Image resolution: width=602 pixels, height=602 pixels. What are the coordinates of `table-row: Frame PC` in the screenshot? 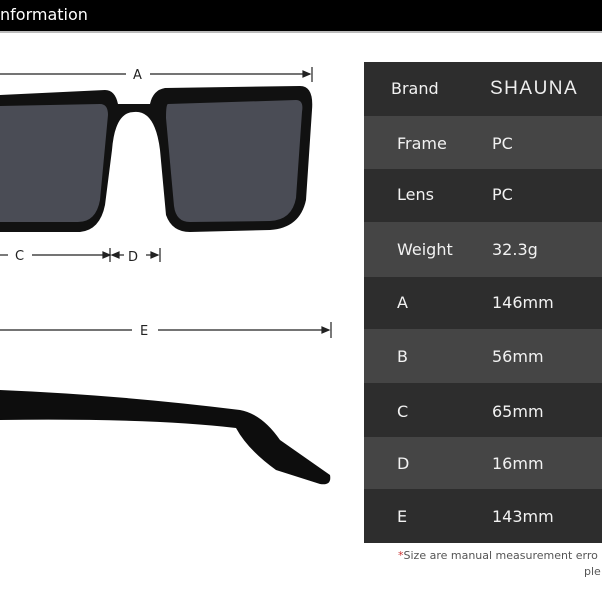 It's located at (483, 142).